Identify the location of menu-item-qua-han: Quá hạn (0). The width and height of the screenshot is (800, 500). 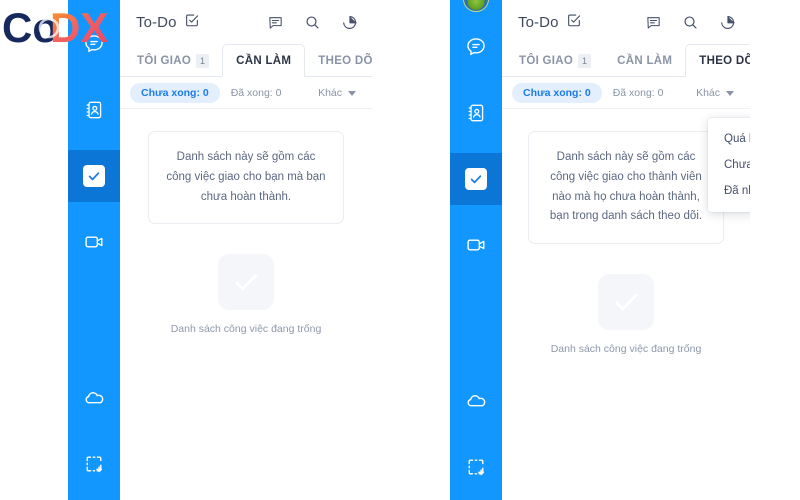
(729, 139).